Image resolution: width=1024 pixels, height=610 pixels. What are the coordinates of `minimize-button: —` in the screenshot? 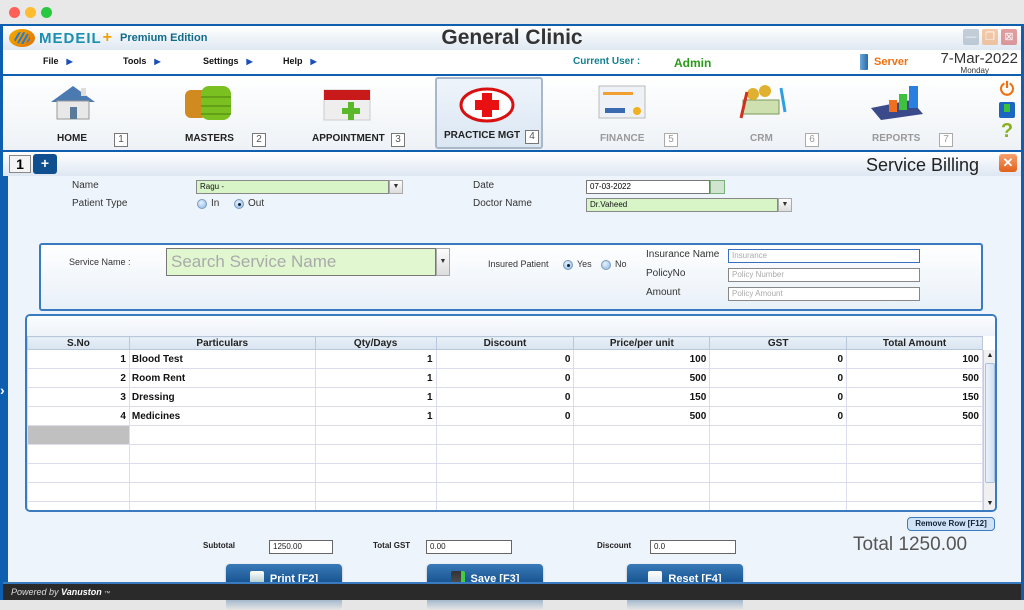 It's located at (971, 37).